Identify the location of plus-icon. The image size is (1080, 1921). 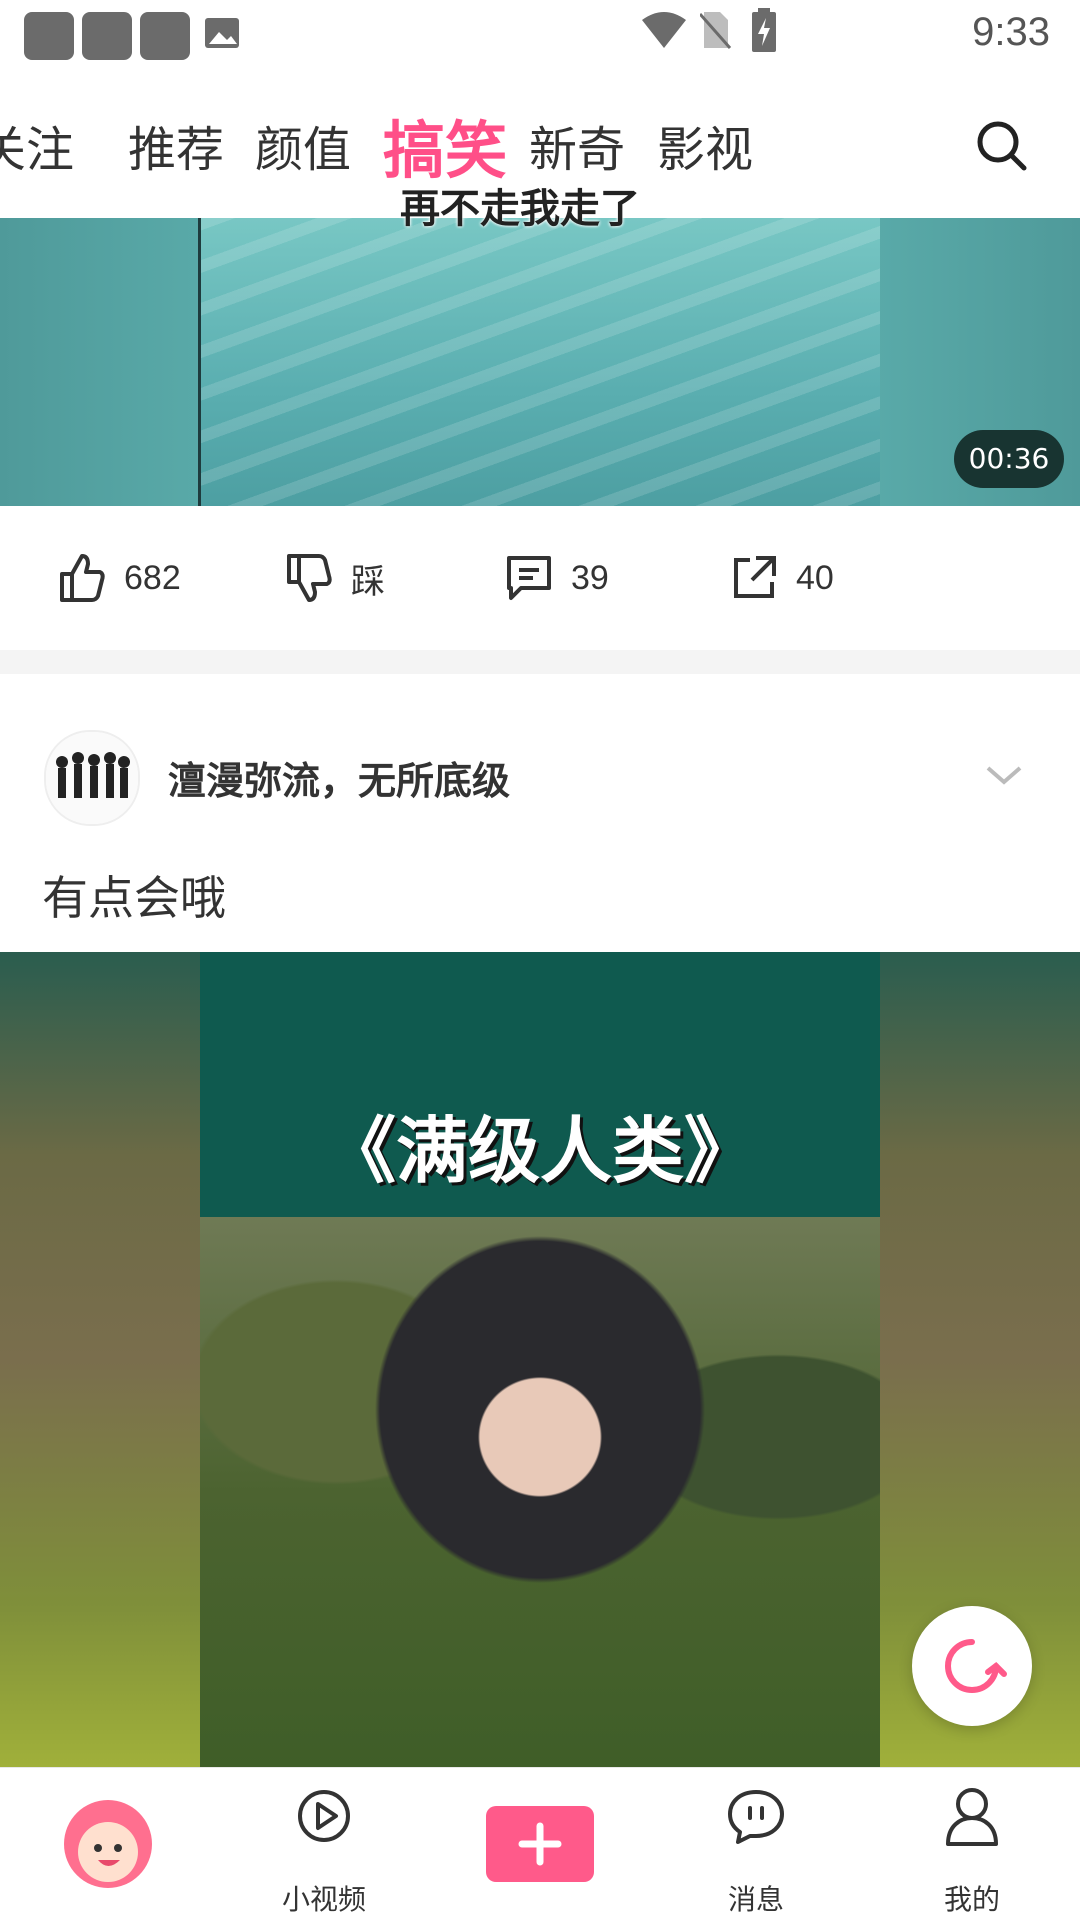
(540, 1844).